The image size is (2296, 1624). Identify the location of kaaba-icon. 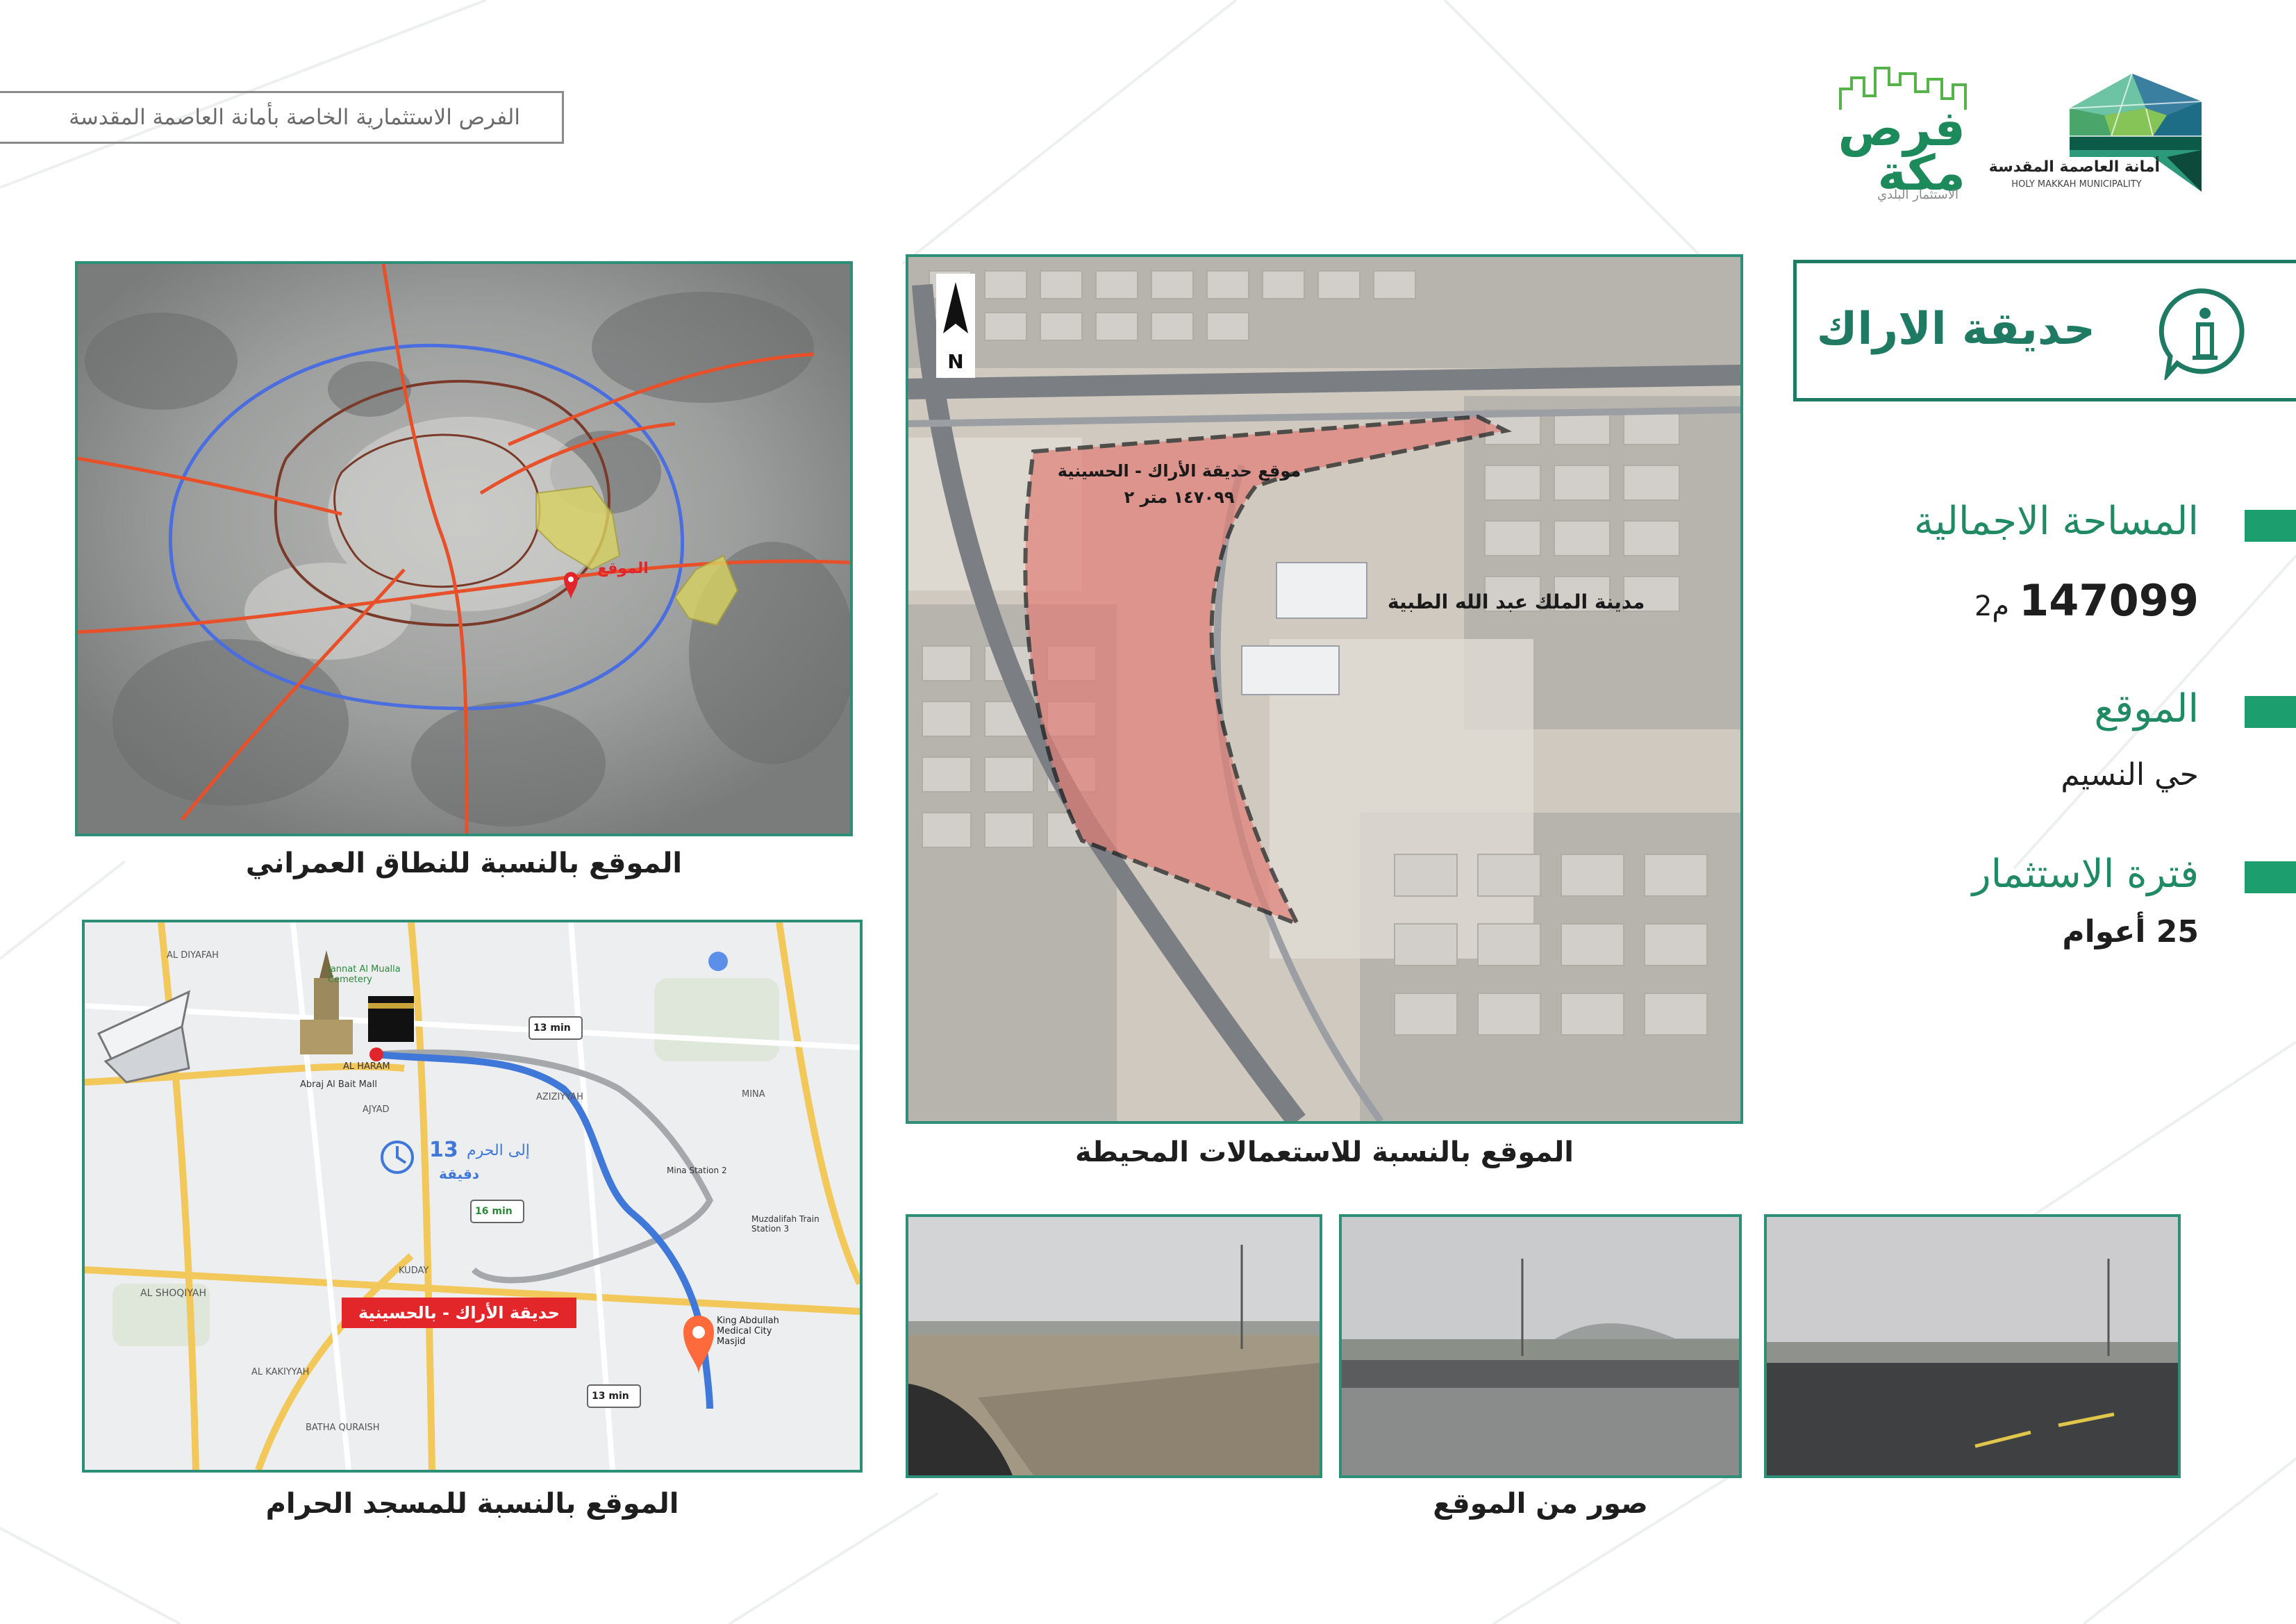
(391, 1019).